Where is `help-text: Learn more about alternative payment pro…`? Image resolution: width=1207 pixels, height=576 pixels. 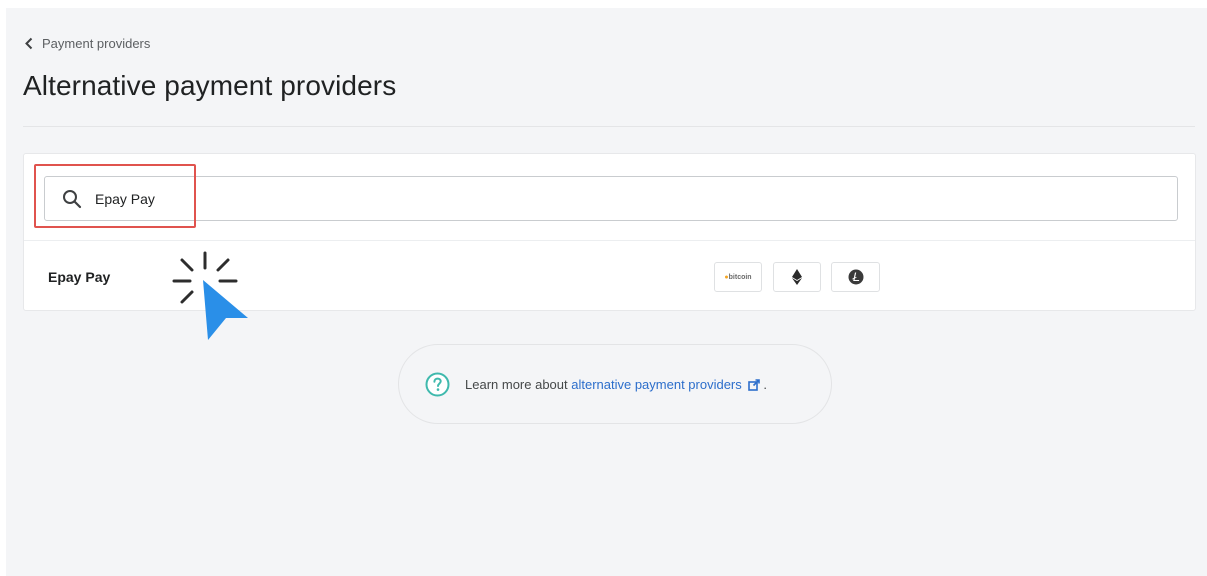
help-text: Learn more about alternative payment pro… is located at coordinates (616, 384).